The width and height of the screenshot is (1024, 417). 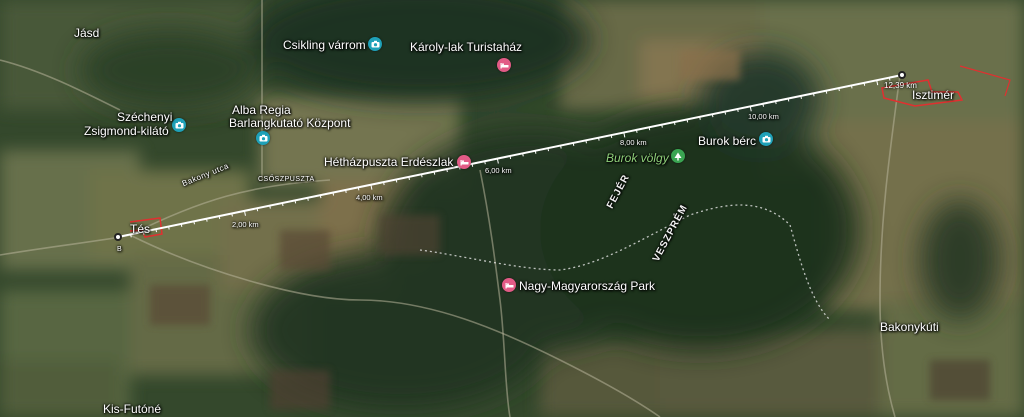 I want to click on poi-label-hethaz: Hétházpuszta Erdészlak, so click(x=388, y=162).